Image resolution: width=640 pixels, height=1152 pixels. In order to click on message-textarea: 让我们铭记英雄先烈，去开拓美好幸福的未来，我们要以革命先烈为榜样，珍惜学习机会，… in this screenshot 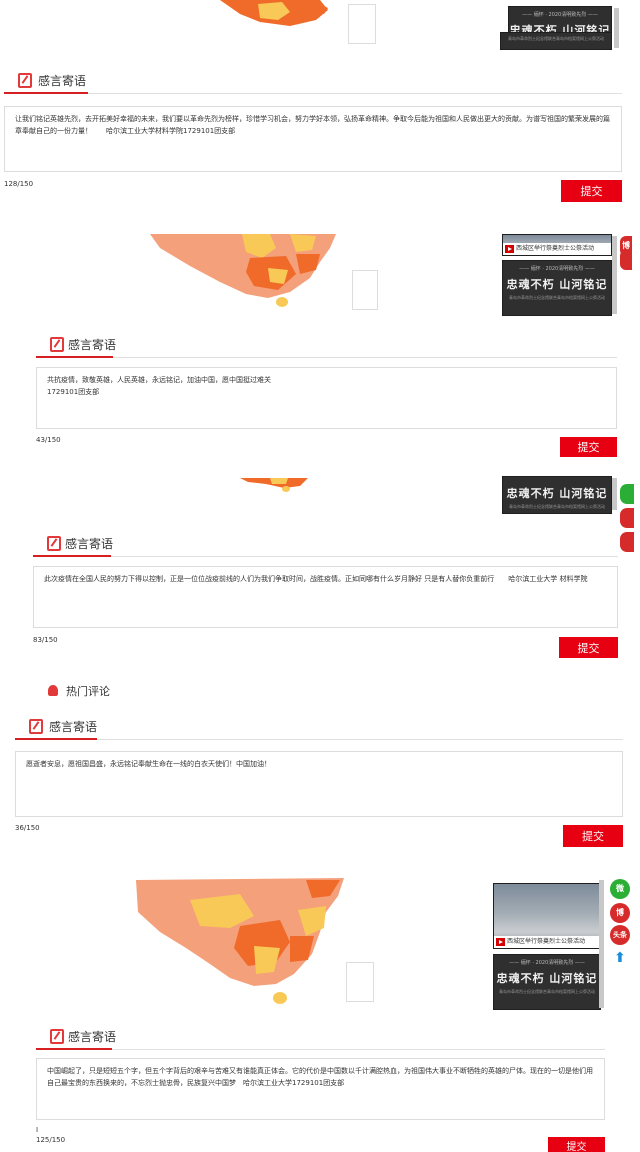, I will do `click(313, 139)`.